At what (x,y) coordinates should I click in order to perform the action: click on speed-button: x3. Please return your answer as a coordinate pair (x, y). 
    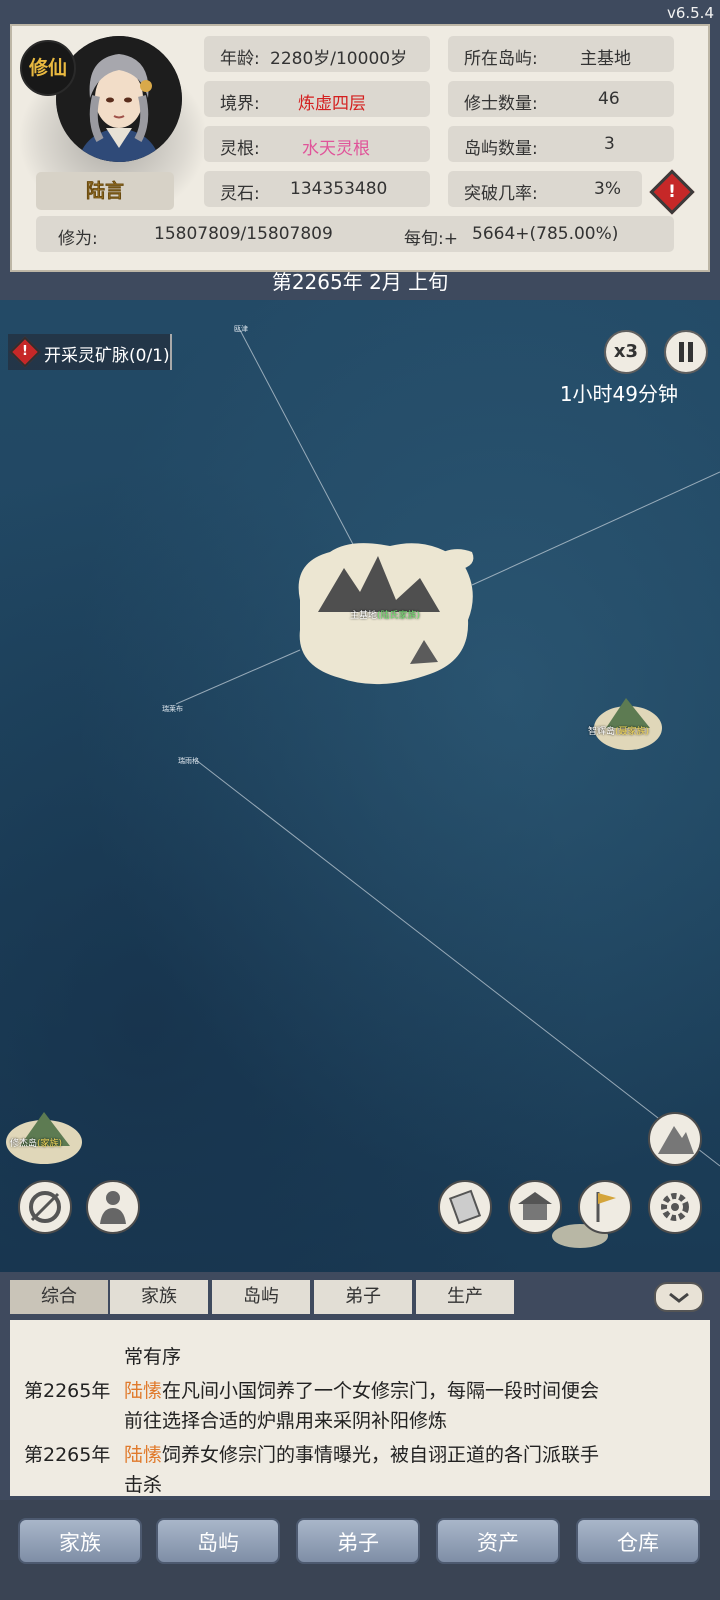
    Looking at the image, I should click on (626, 352).